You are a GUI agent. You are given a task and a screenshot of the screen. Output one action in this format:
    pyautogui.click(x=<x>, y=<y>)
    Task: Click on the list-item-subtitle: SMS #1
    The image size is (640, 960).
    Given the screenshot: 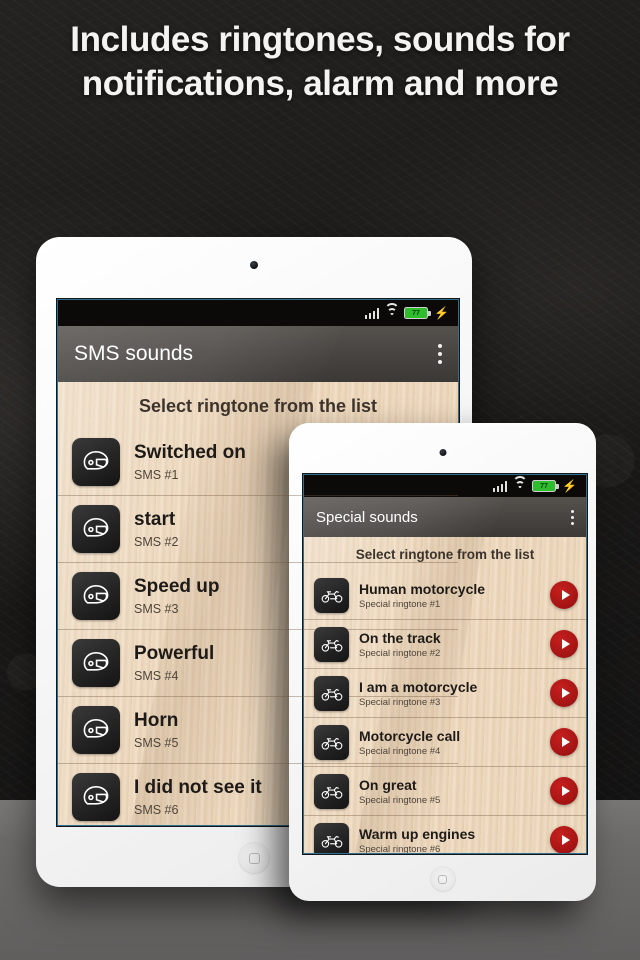 What is the action you would take?
    pyautogui.click(x=156, y=475)
    